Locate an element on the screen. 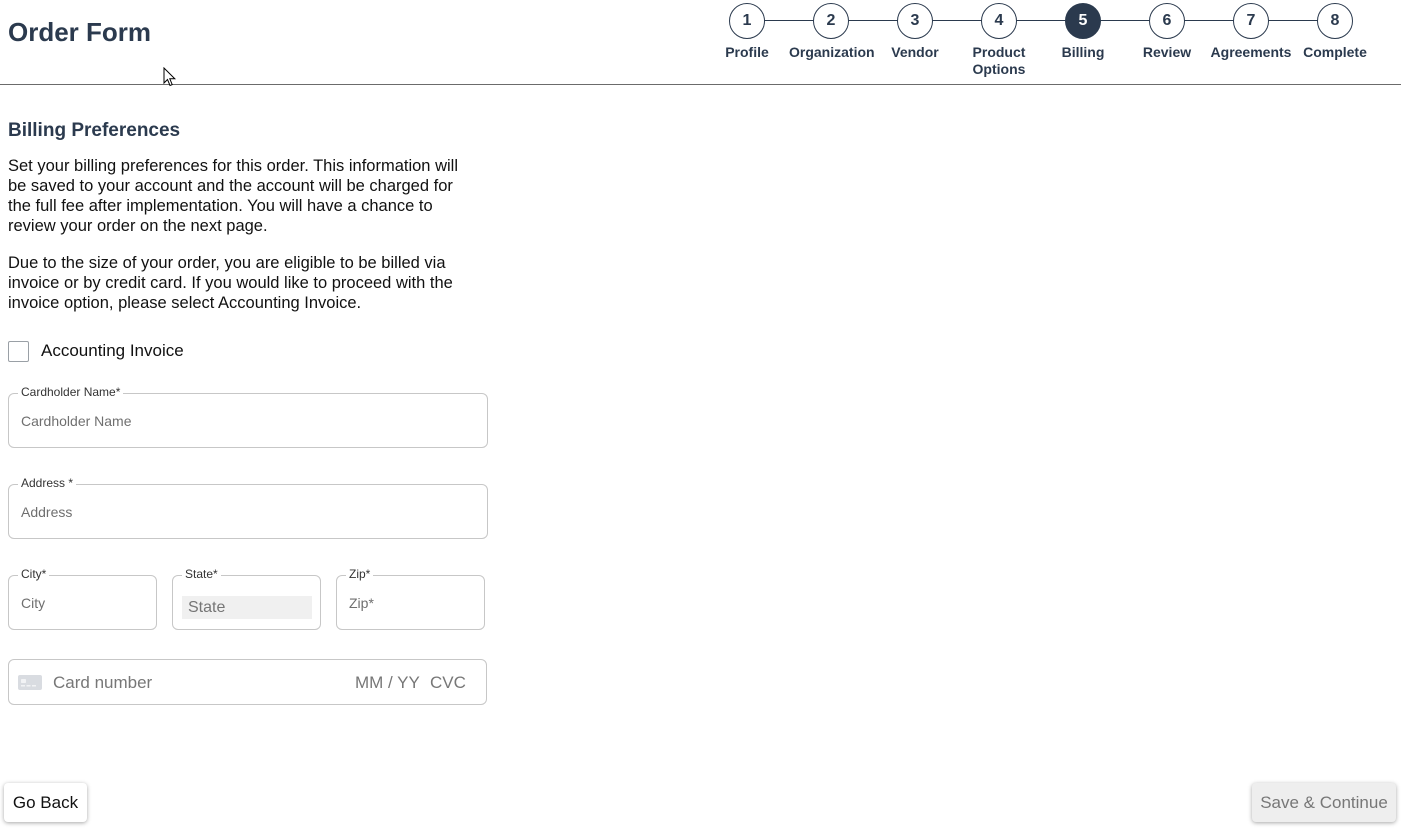  card-number-input: Card number is located at coordinates (102, 683).